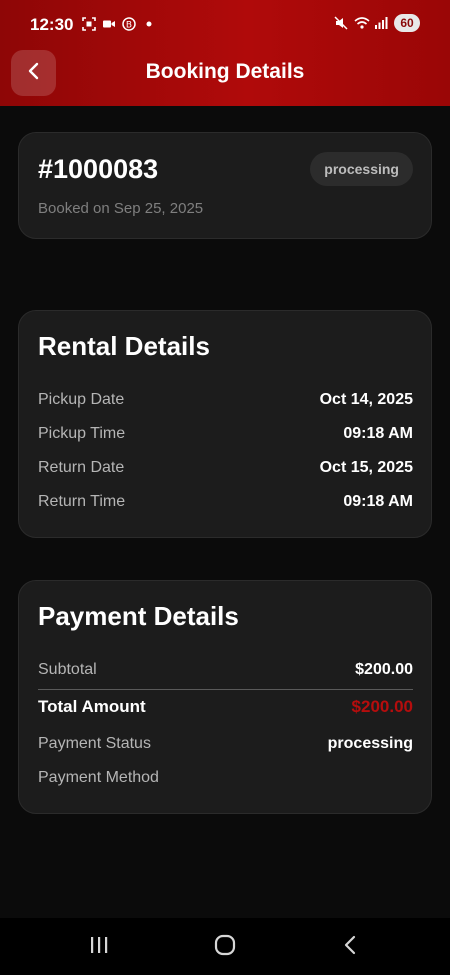 The height and width of the screenshot is (975, 450). What do you see at coordinates (225, 707) in the screenshot?
I see `total-amount-row: Total Amount $200.00` at bounding box center [225, 707].